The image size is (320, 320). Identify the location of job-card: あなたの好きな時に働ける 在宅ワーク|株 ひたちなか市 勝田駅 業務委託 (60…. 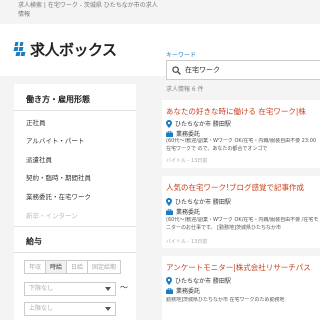
(241, 134).